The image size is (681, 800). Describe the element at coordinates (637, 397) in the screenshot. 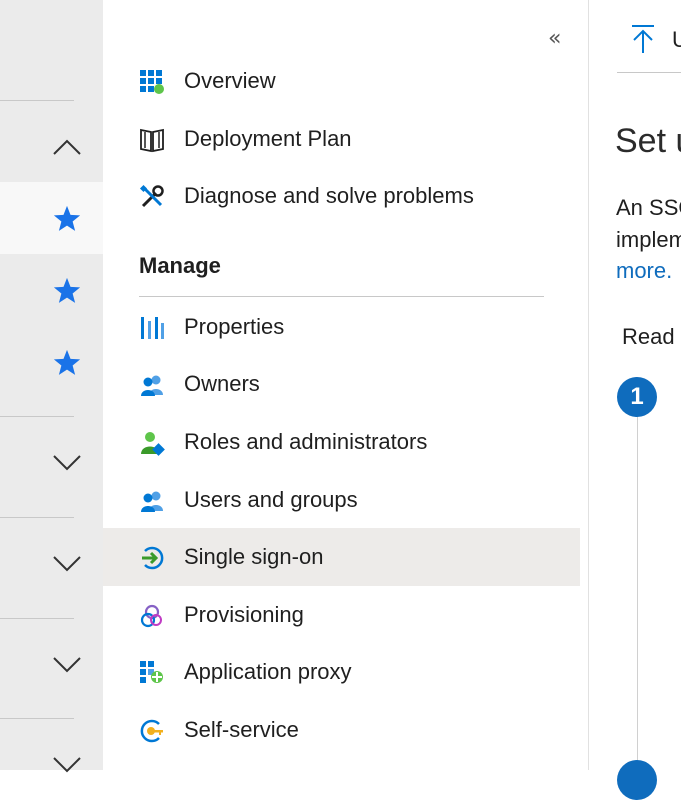

I see `step-badge: 1` at that location.